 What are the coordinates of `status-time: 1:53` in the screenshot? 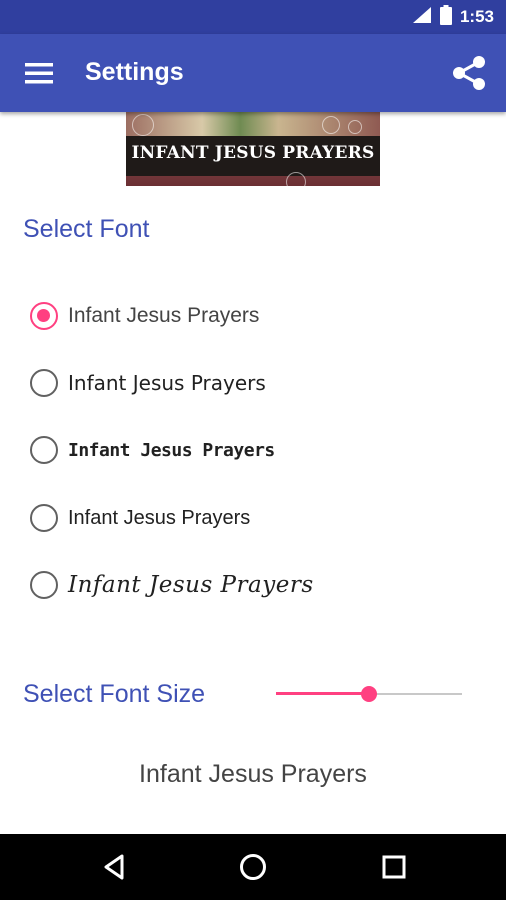 It's located at (476, 16).